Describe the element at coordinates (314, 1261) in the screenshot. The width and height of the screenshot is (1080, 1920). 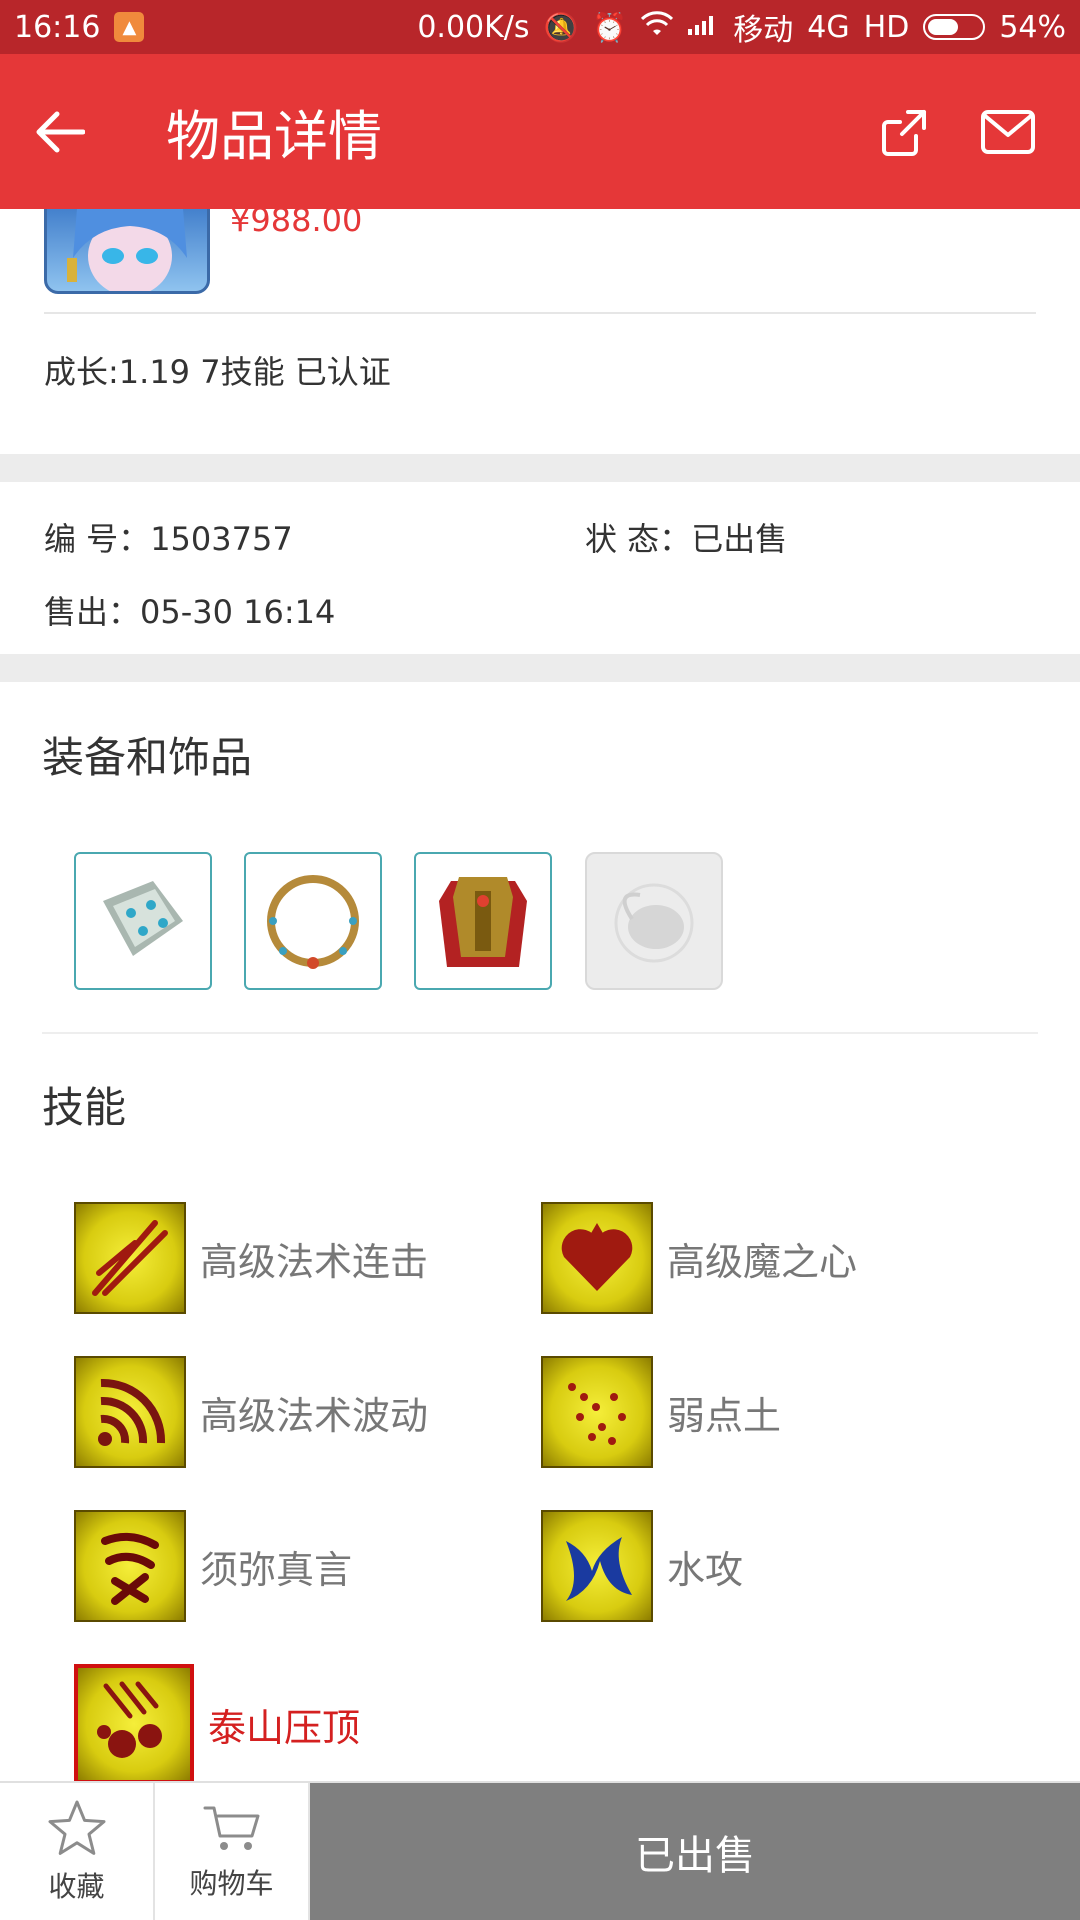
I see `skill-name: 高级法术连击` at that location.